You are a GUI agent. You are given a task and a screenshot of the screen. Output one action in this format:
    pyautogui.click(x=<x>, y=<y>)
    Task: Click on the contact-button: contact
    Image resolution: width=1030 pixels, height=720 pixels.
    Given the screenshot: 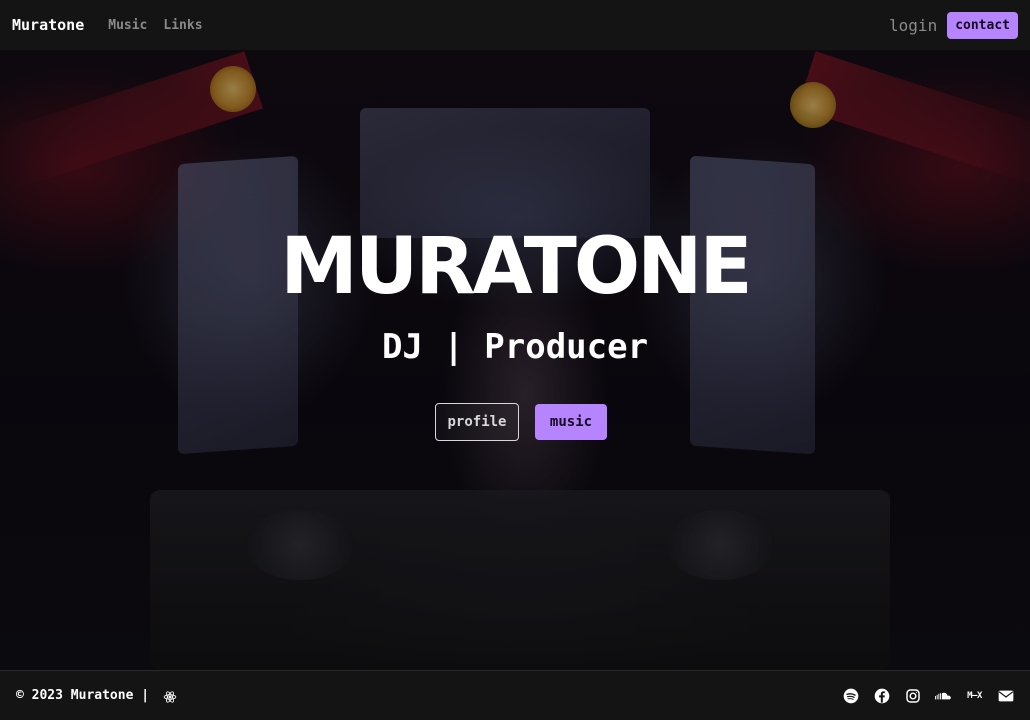 What is the action you would take?
    pyautogui.click(x=982, y=25)
    